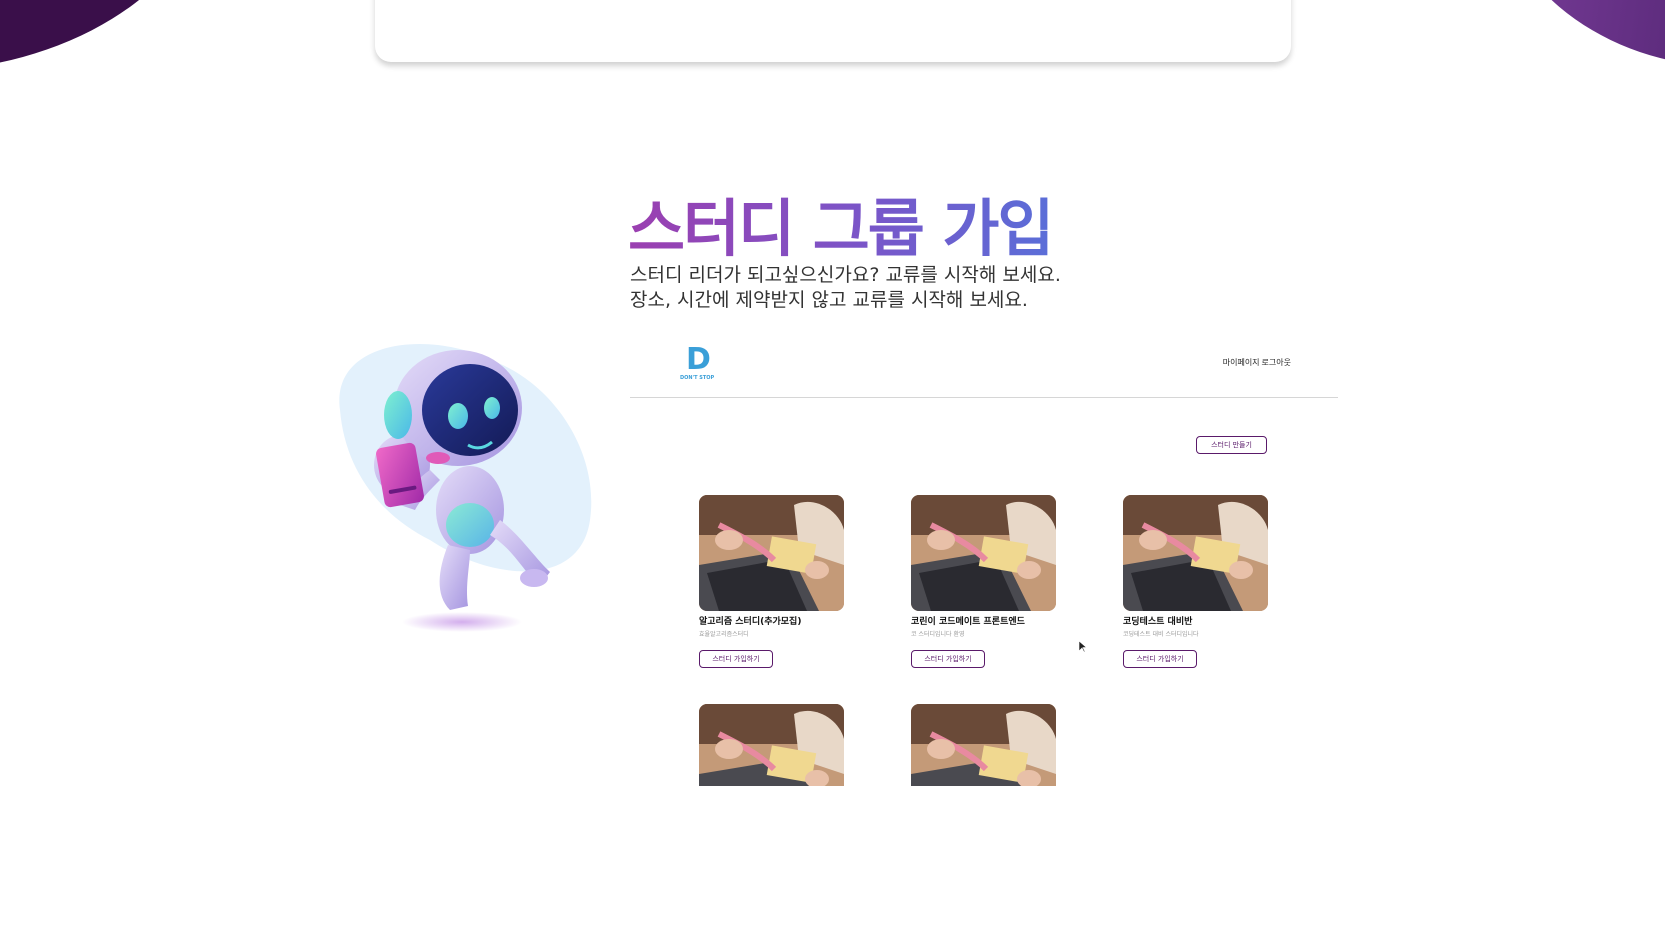 Image resolution: width=1665 pixels, height=932 pixels. Describe the element at coordinates (1569, 32) in the screenshot. I see `corner-decoration-right` at that location.